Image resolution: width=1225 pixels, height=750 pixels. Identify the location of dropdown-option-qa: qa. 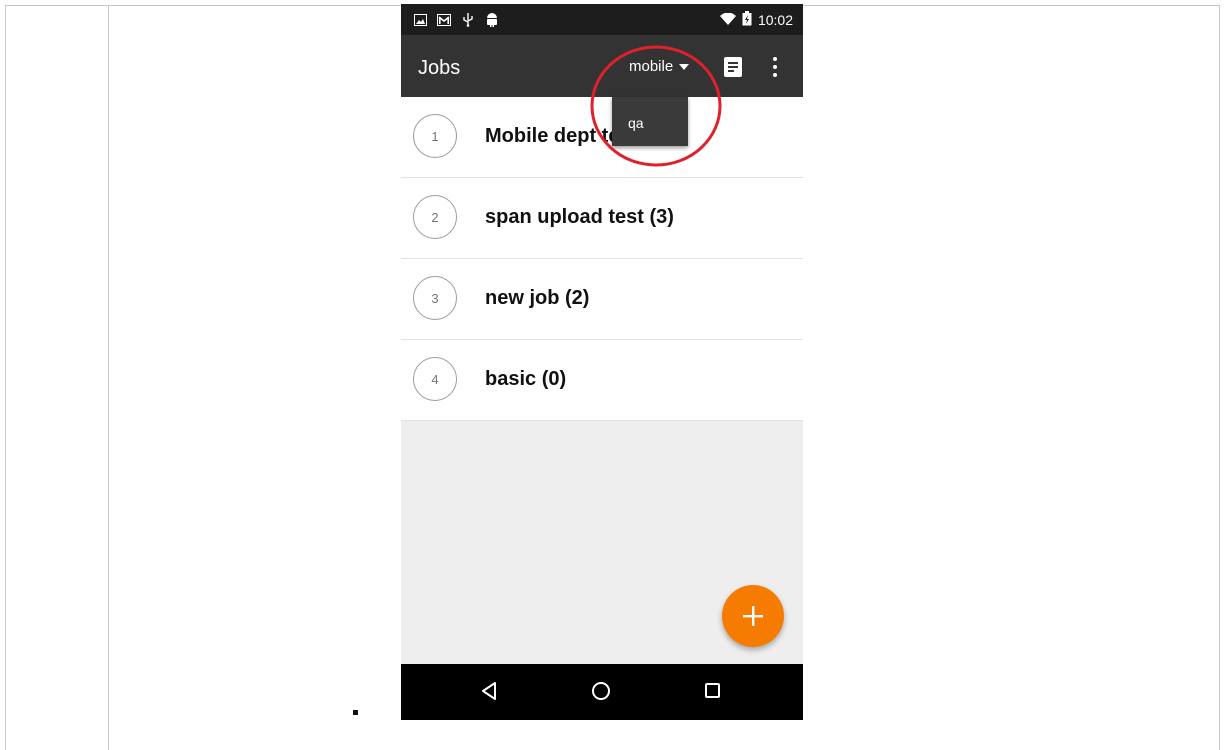
(636, 123).